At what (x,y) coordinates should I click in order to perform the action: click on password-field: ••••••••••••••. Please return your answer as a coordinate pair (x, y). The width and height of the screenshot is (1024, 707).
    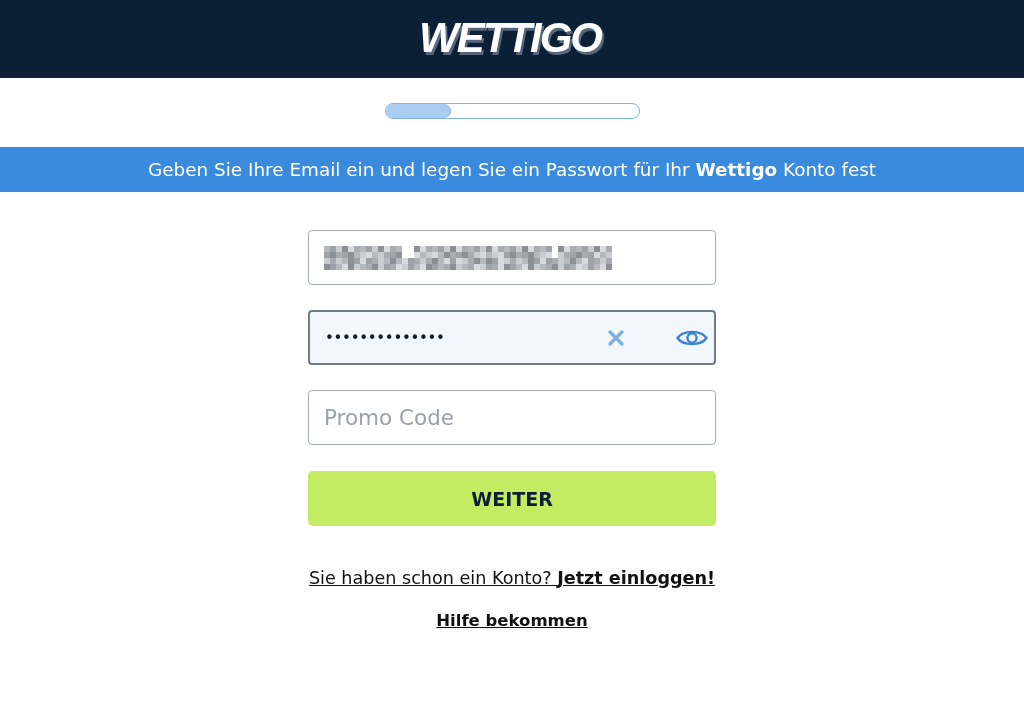
    Looking at the image, I should click on (512, 337).